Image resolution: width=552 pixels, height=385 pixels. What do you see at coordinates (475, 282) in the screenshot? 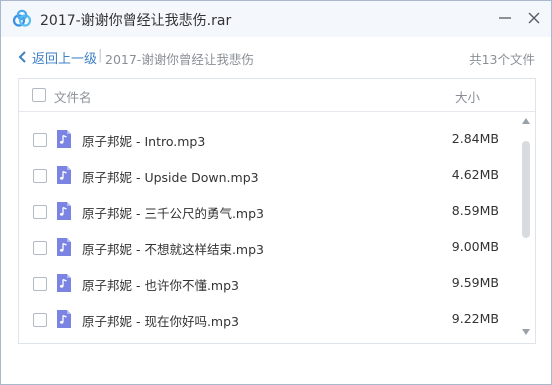
I see `file-size: 9.59MB` at bounding box center [475, 282].